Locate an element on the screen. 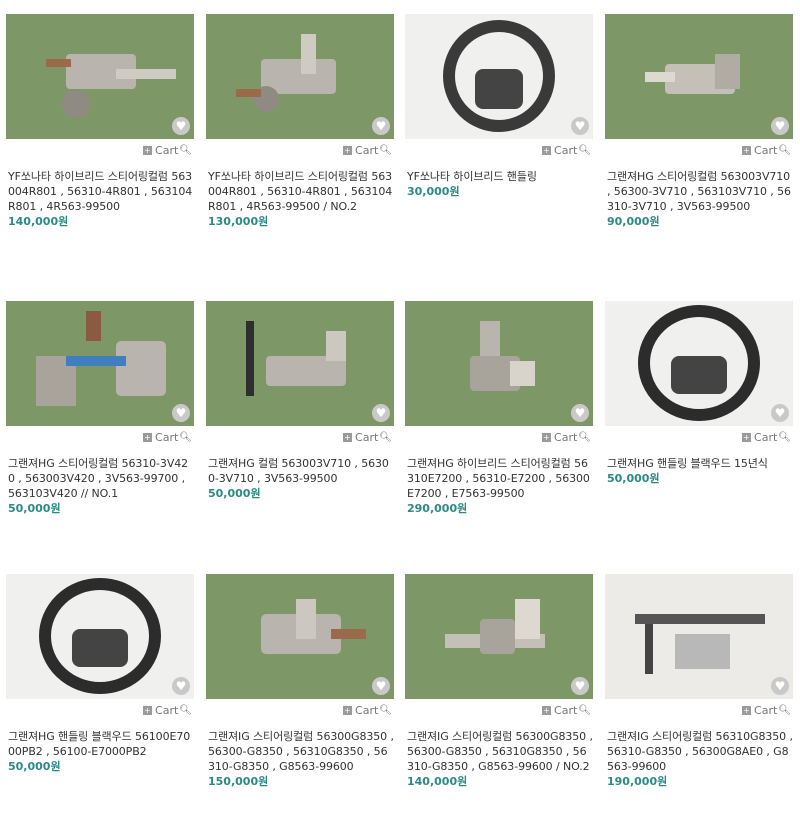 This screenshot has width=800, height=825. product-price: 30,000원 is located at coordinates (433, 191).